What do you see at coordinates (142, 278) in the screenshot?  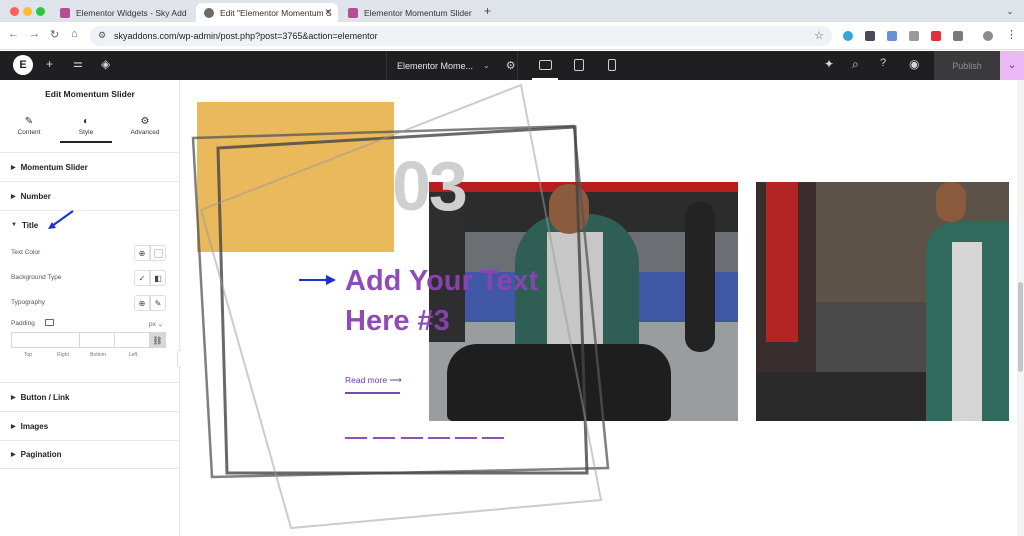 I see `classic-brush-icon: ✓` at bounding box center [142, 278].